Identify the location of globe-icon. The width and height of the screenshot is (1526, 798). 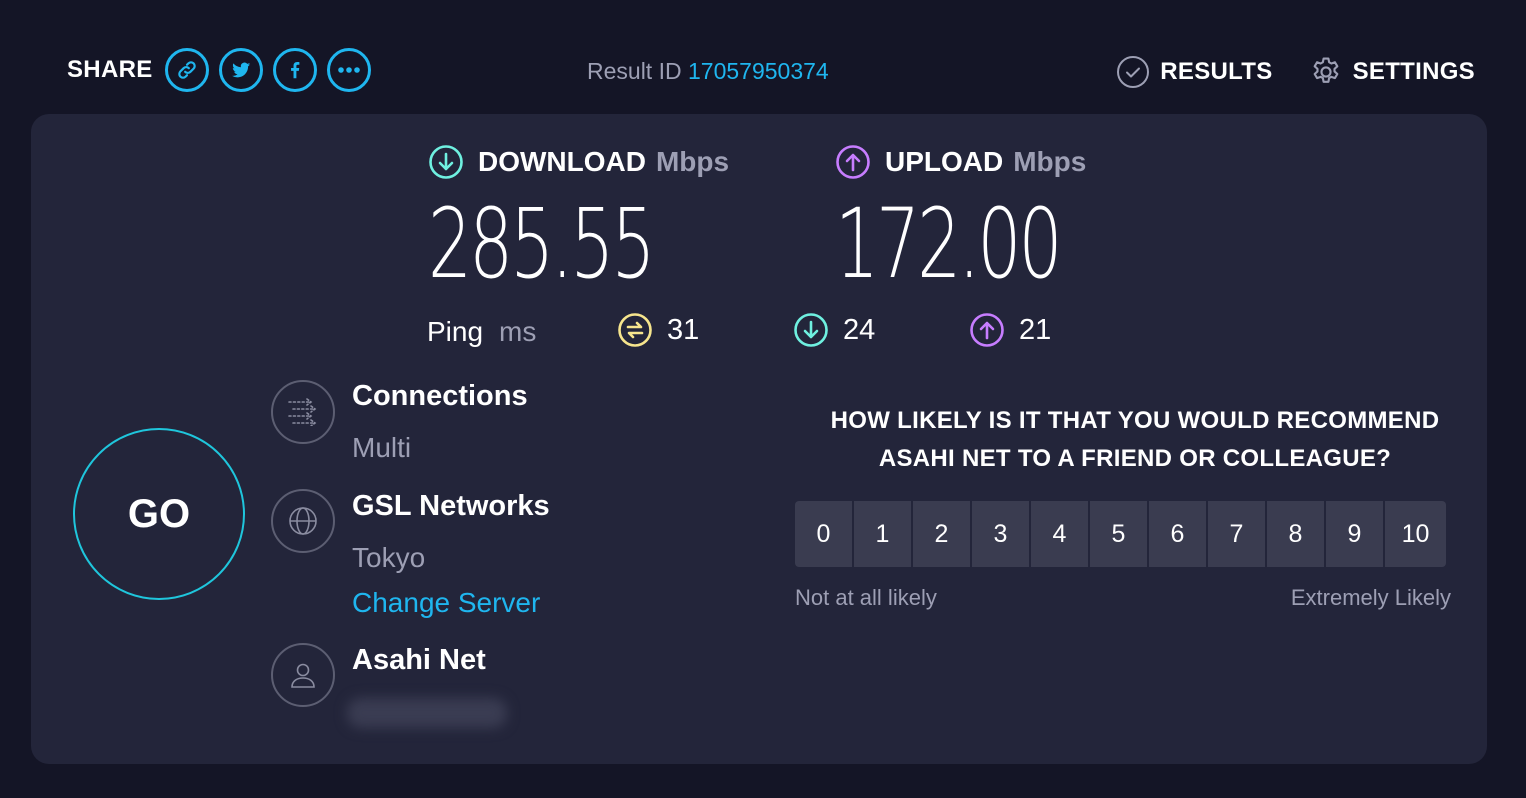
(303, 521).